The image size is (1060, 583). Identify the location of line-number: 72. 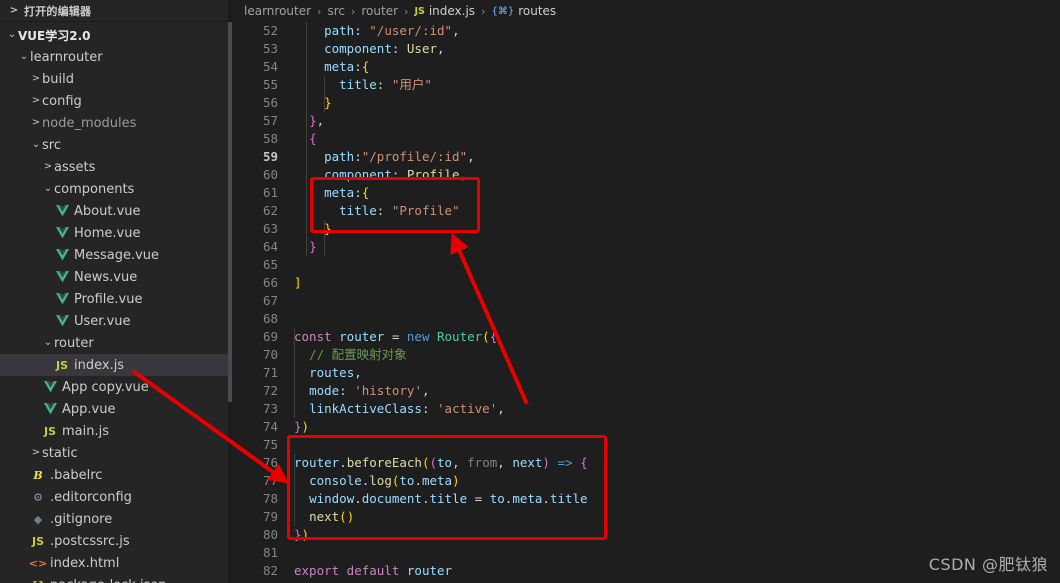
(255, 391).